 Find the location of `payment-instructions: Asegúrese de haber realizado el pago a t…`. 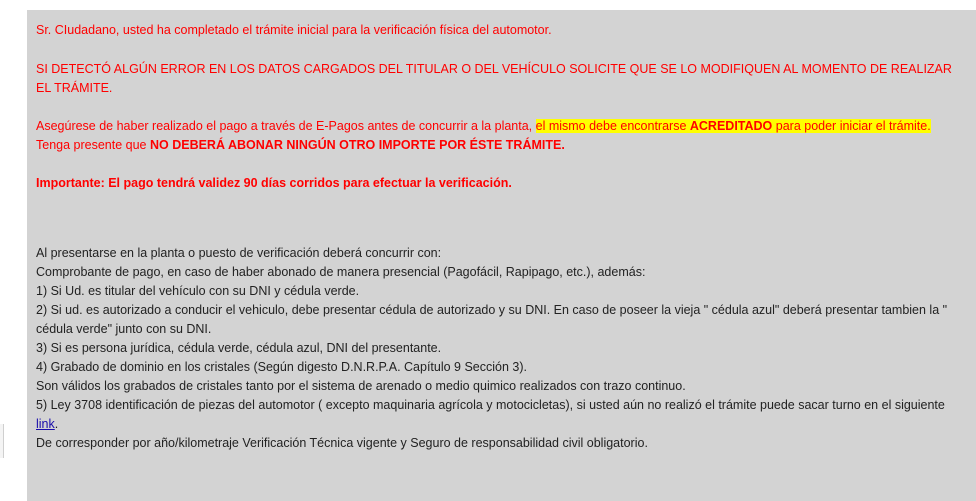

payment-instructions: Asegúrese de haber realizado el pago a t… is located at coordinates (502, 126).